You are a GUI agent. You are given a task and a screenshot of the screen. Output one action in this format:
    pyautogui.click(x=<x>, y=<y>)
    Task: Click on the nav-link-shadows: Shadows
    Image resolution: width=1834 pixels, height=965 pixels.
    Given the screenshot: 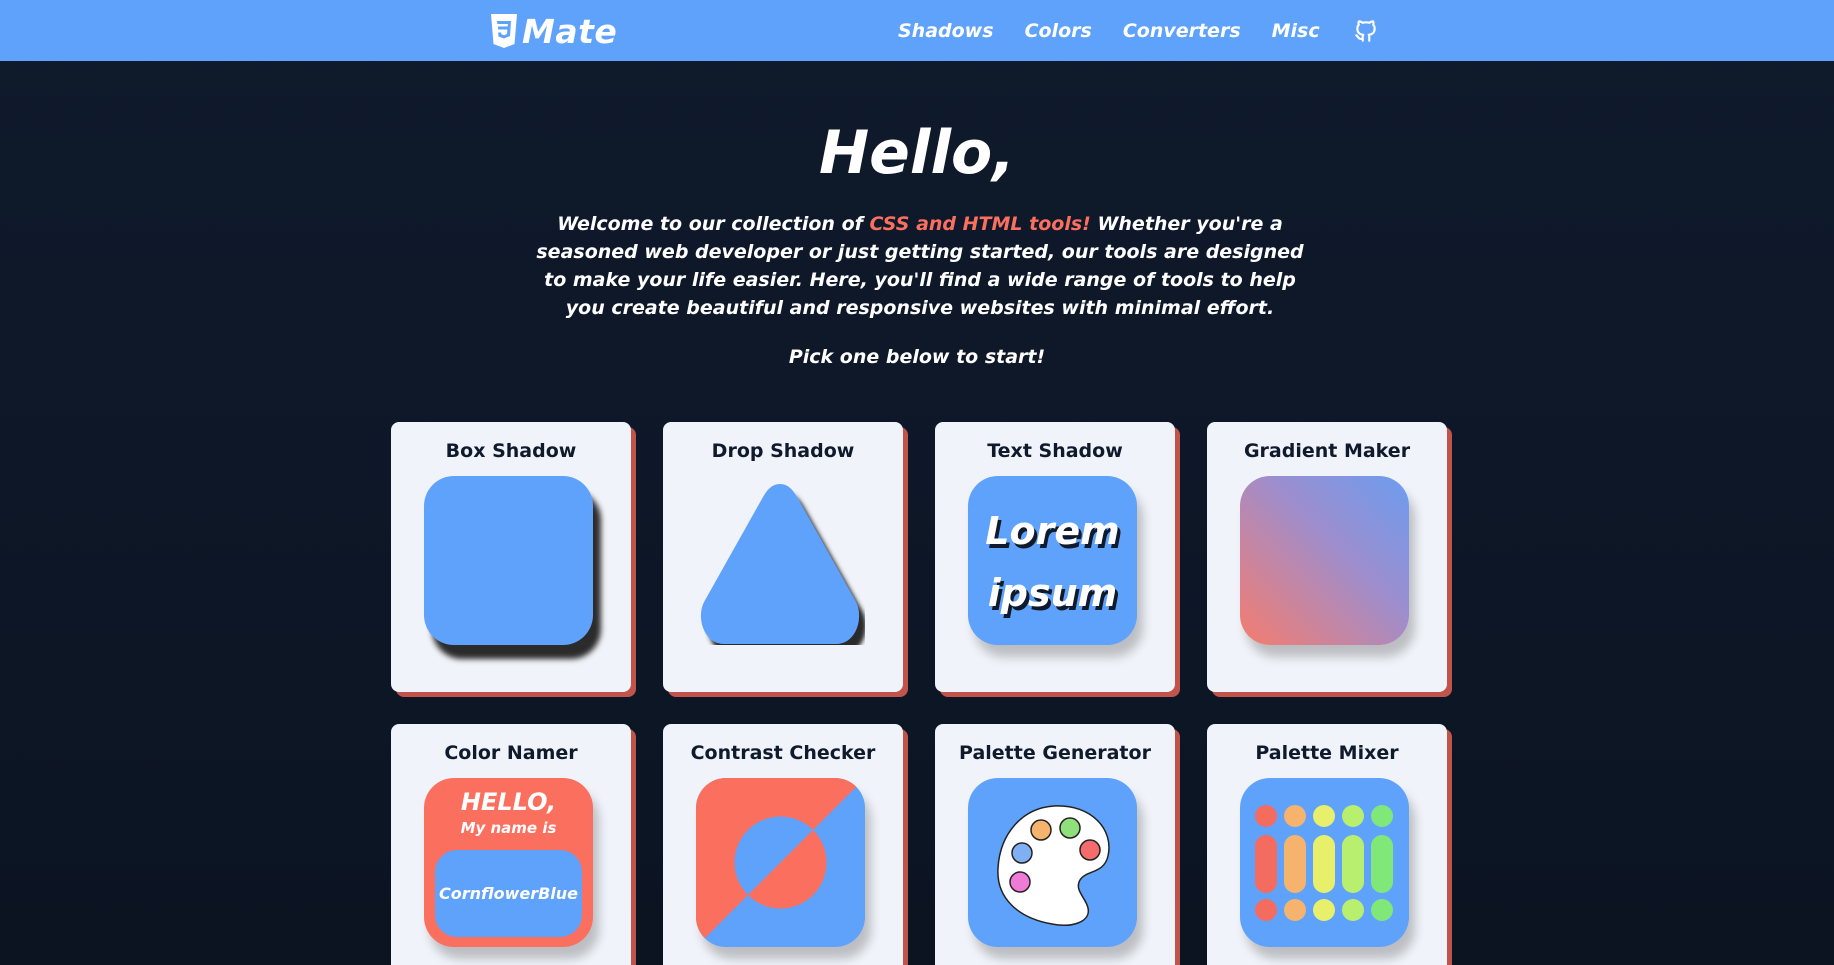 What is the action you would take?
    pyautogui.click(x=946, y=31)
    